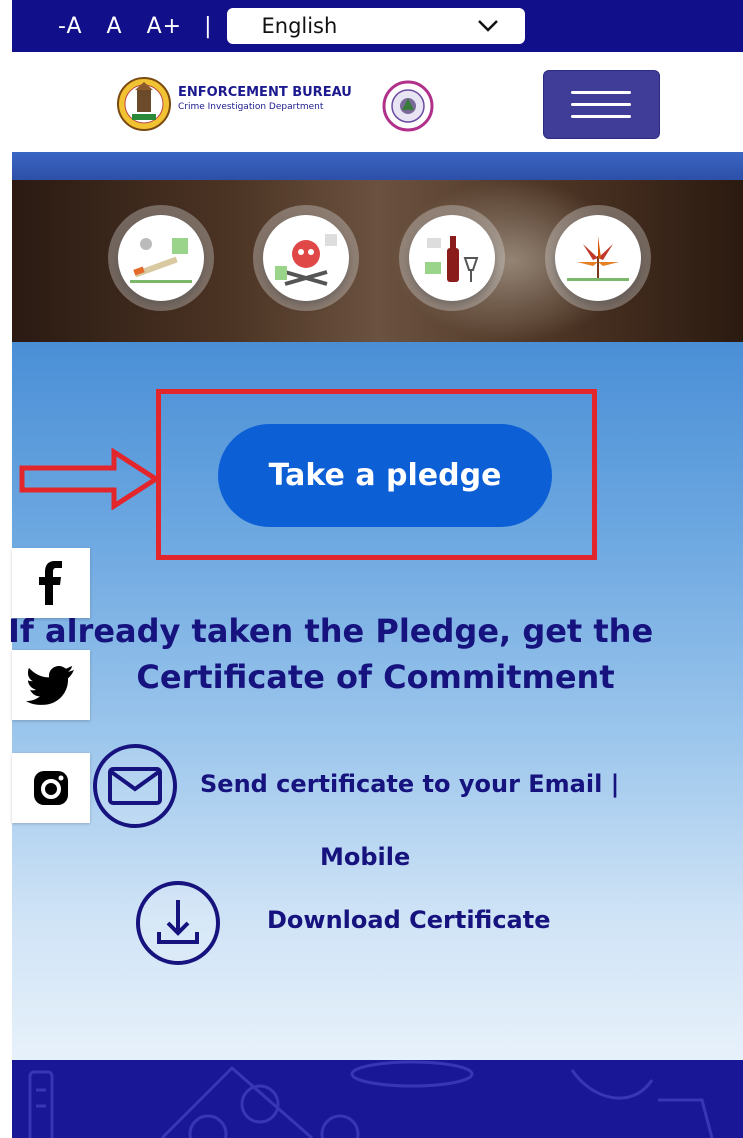 The width and height of the screenshot is (743, 1138). I want to click on chevron-down-icon, so click(488, 26).